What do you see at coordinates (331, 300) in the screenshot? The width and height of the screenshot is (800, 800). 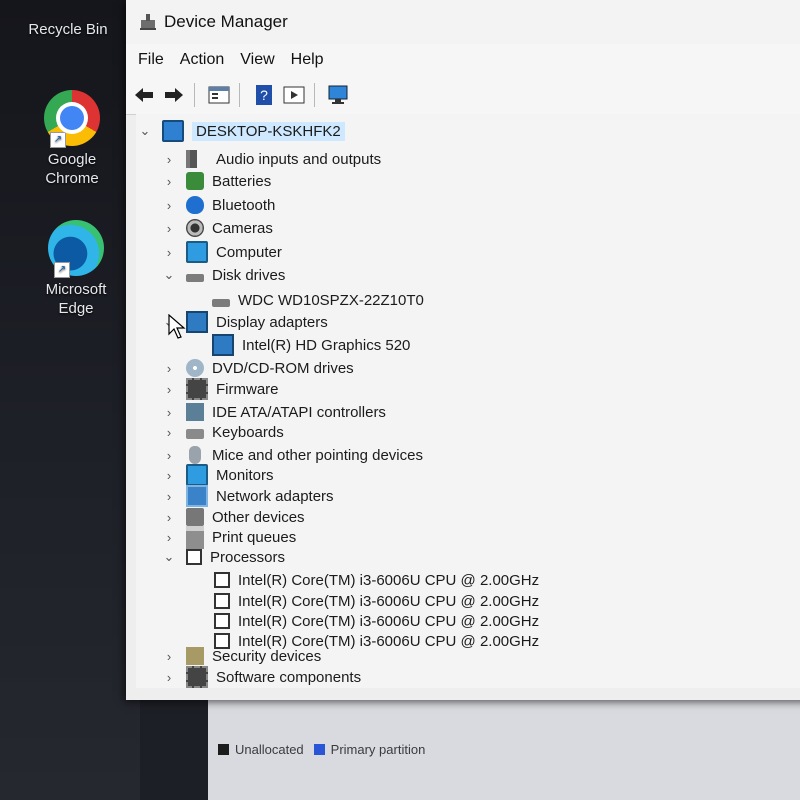 I see `tree-node-label: WDC WD10SPZX-22Z10T0` at bounding box center [331, 300].